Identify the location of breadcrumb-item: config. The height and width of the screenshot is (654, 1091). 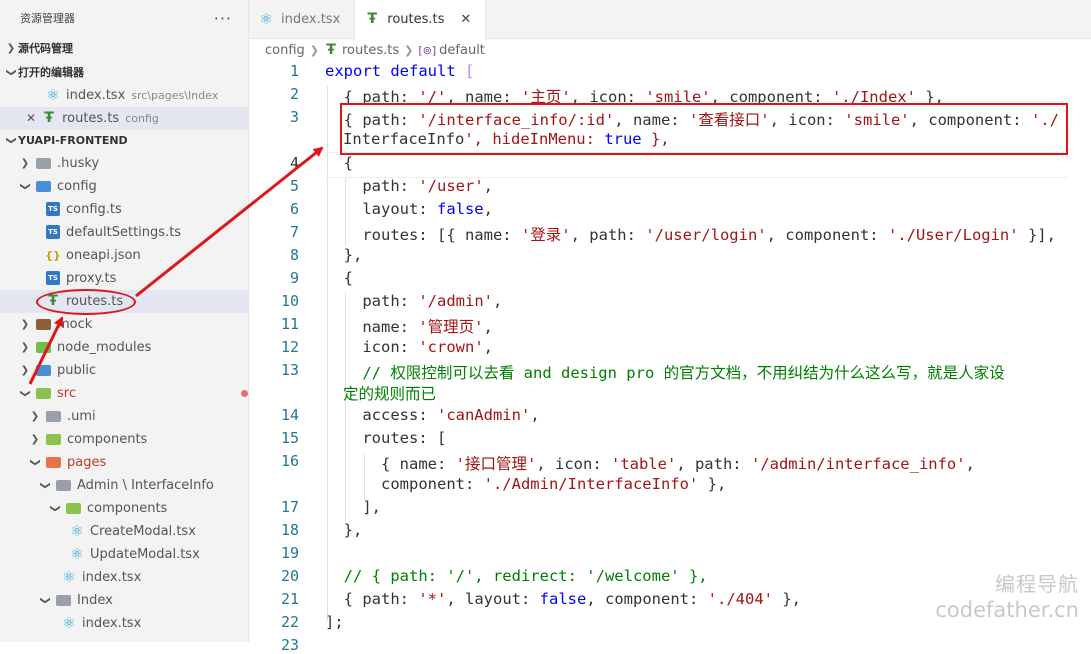
(285, 50).